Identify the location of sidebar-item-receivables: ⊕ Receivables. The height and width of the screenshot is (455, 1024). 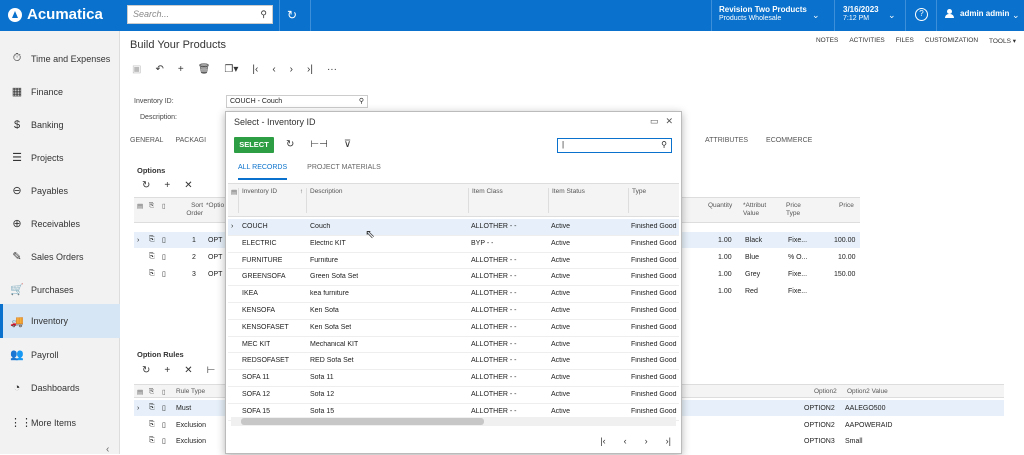
(60, 223).